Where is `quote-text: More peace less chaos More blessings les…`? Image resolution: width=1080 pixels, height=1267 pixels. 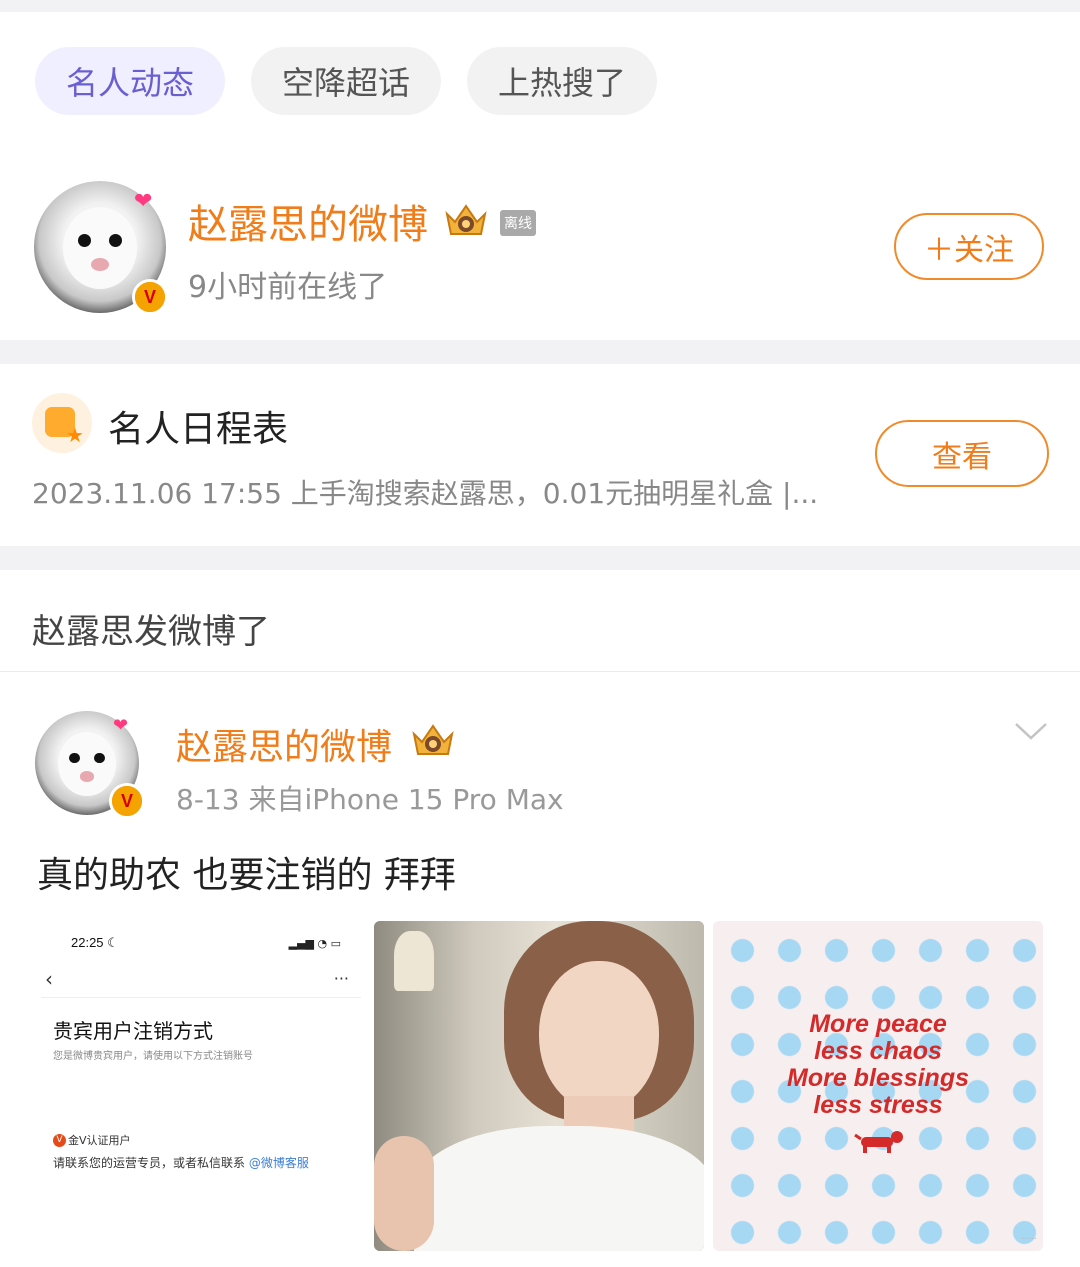 quote-text: More peace less chaos More blessings les… is located at coordinates (878, 1064).